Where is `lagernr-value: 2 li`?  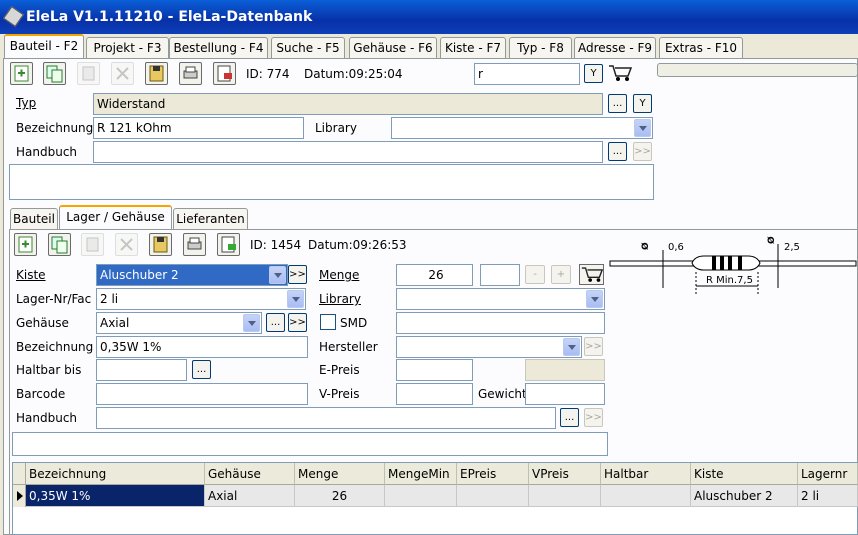
lagernr-value: 2 li is located at coordinates (109, 299).